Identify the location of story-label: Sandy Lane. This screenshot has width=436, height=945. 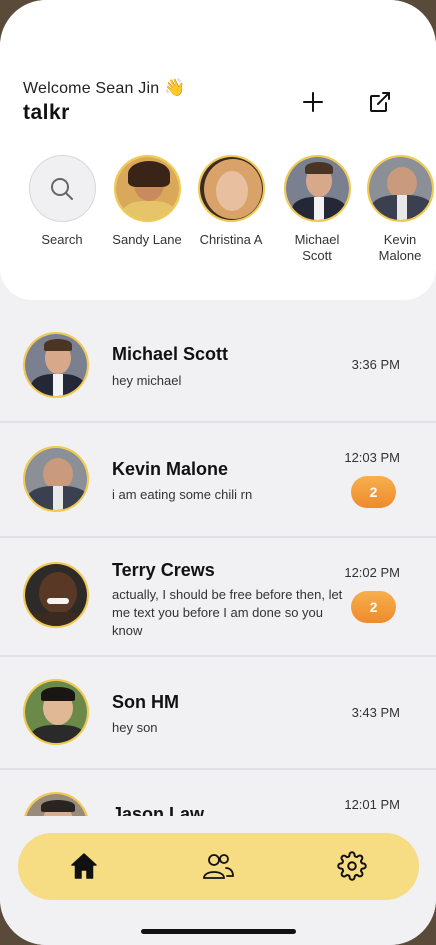
(147, 239).